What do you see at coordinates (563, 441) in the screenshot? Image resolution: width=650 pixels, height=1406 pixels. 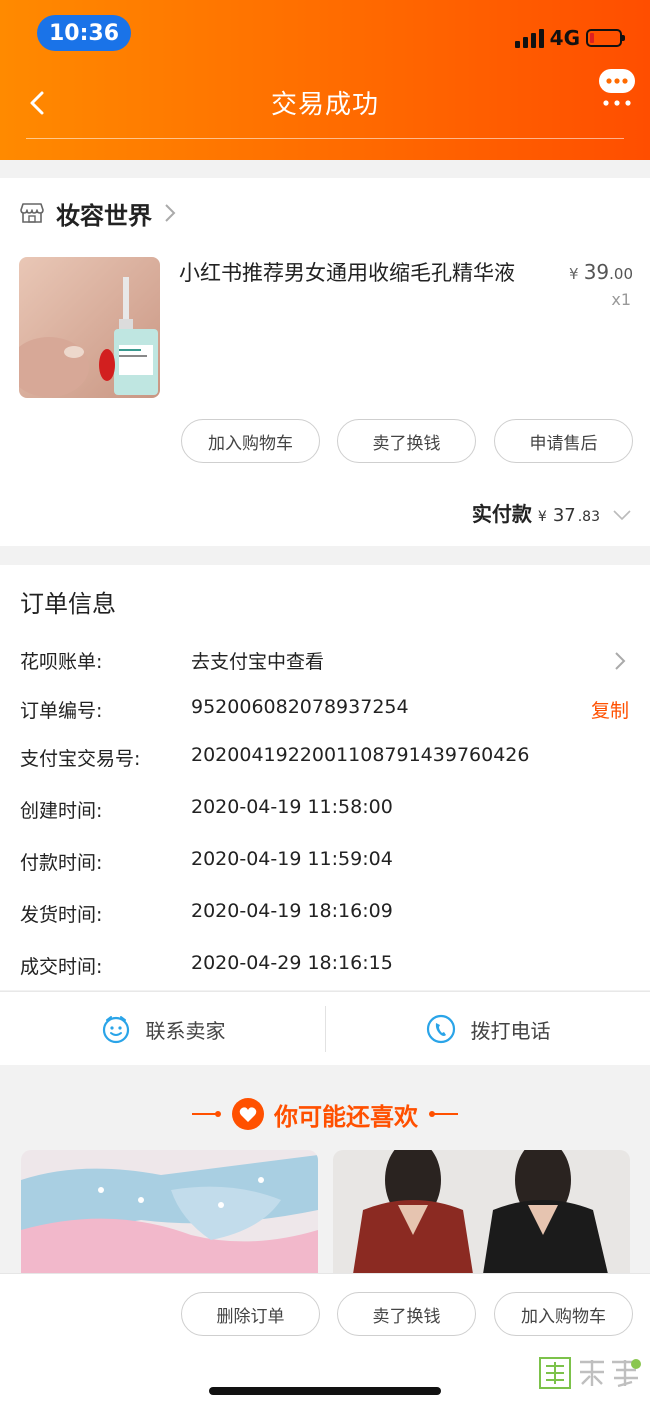 I see `after-sale-button: 申请售后` at bounding box center [563, 441].